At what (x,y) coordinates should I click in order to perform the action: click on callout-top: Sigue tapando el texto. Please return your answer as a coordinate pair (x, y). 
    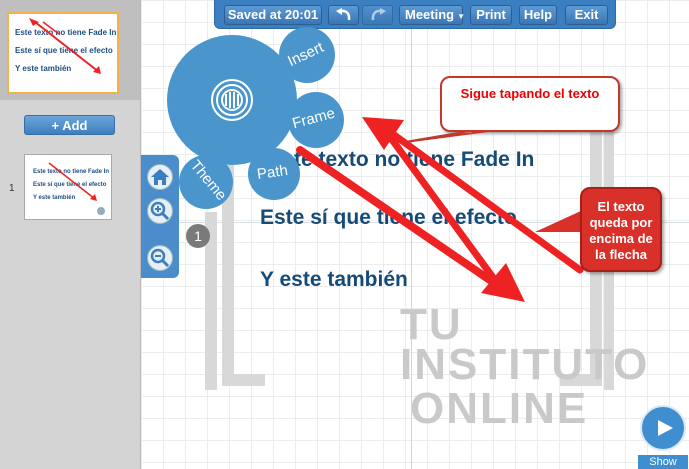
    Looking at the image, I should click on (530, 104).